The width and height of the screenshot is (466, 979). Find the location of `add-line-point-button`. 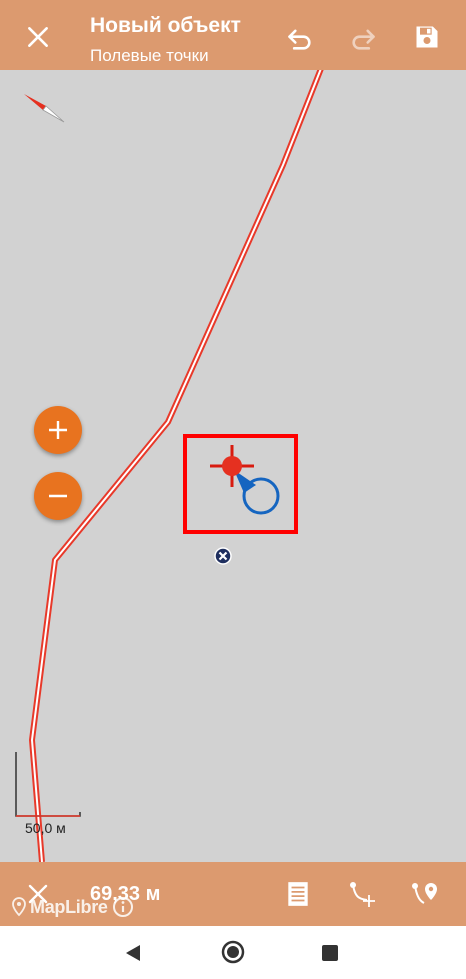

add-line-point-button is located at coordinates (362, 894).